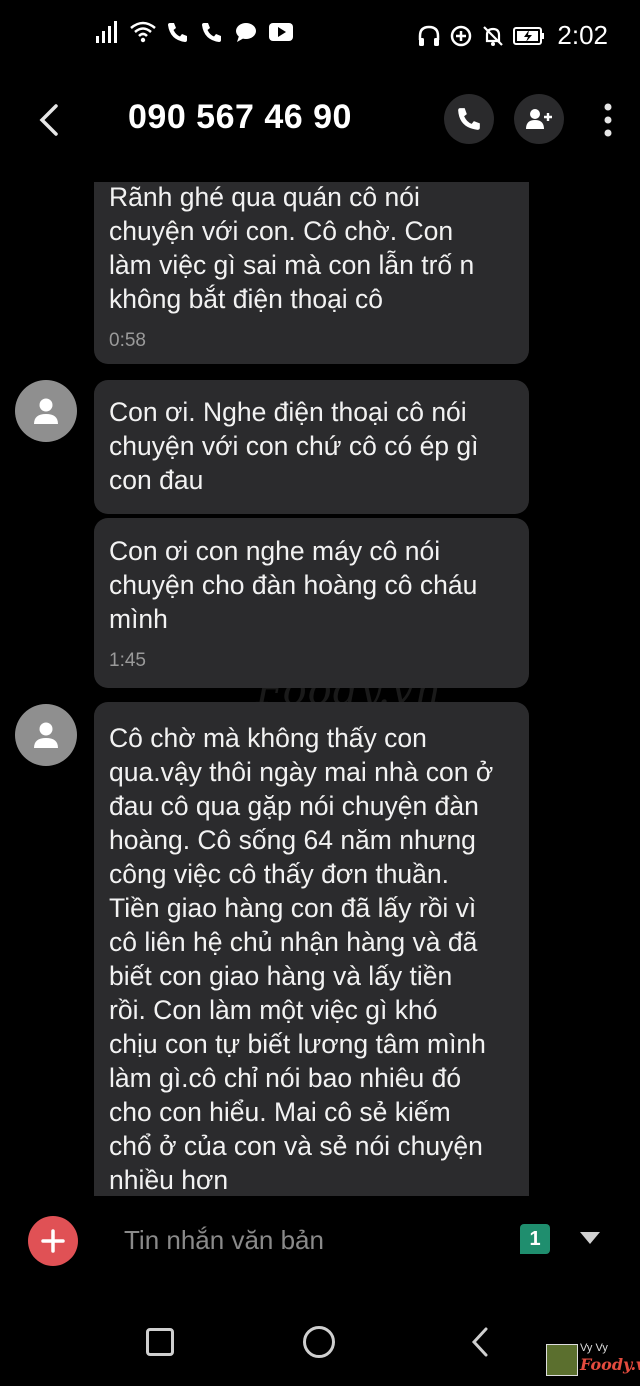 The width and height of the screenshot is (640, 1386). I want to click on status-icons-right: 2:02, so click(512, 35).